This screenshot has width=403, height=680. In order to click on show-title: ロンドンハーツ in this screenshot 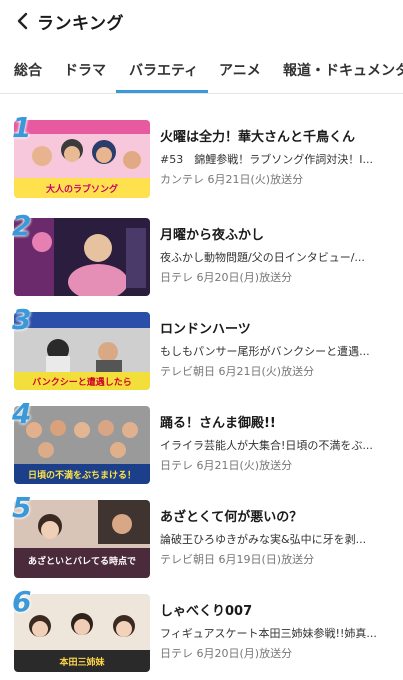, I will do `click(205, 329)`.